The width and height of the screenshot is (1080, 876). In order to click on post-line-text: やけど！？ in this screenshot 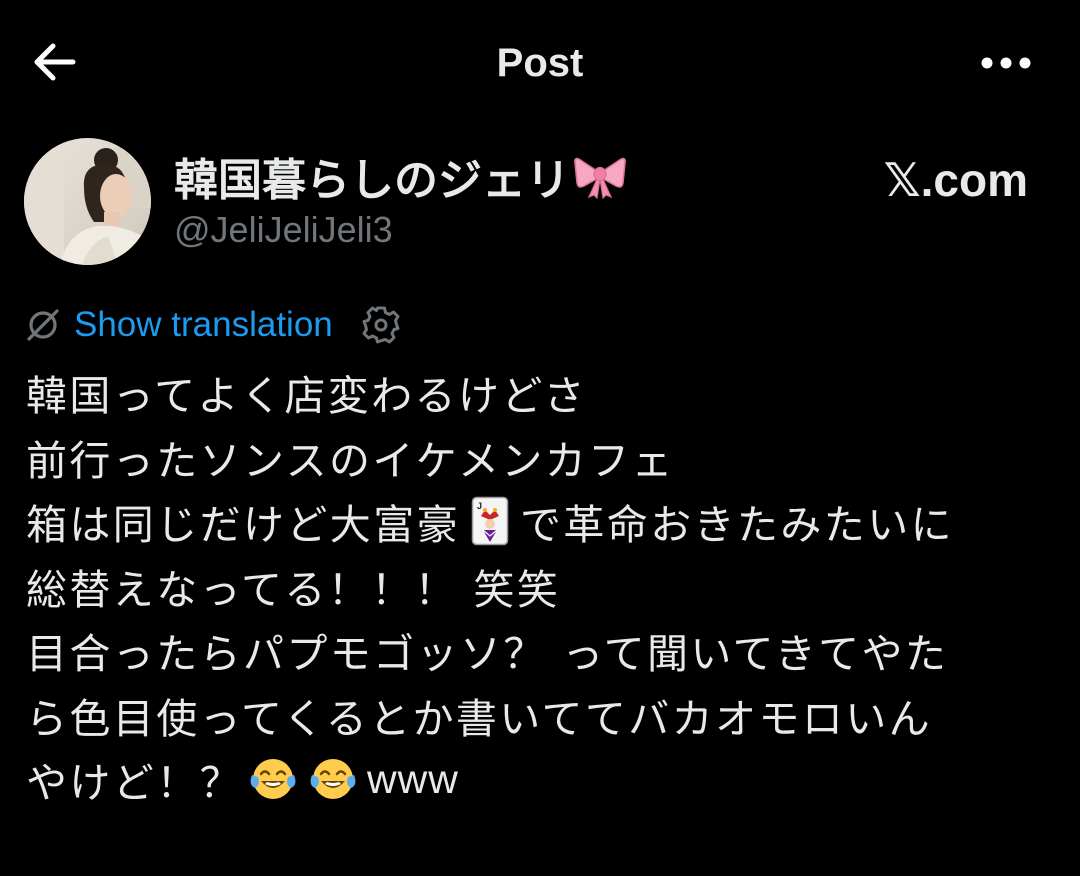, I will do `click(134, 783)`.